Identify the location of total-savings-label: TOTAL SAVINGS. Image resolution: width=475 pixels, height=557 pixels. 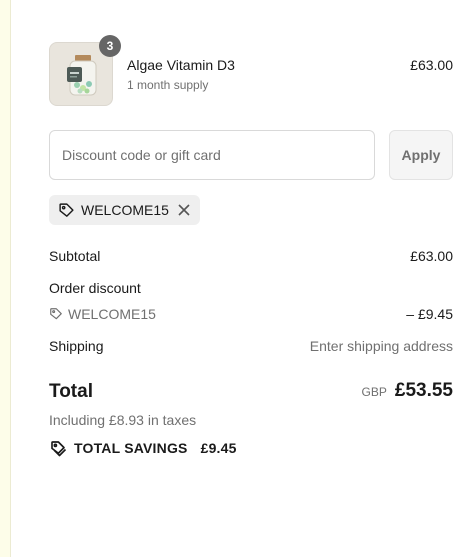
(131, 448).